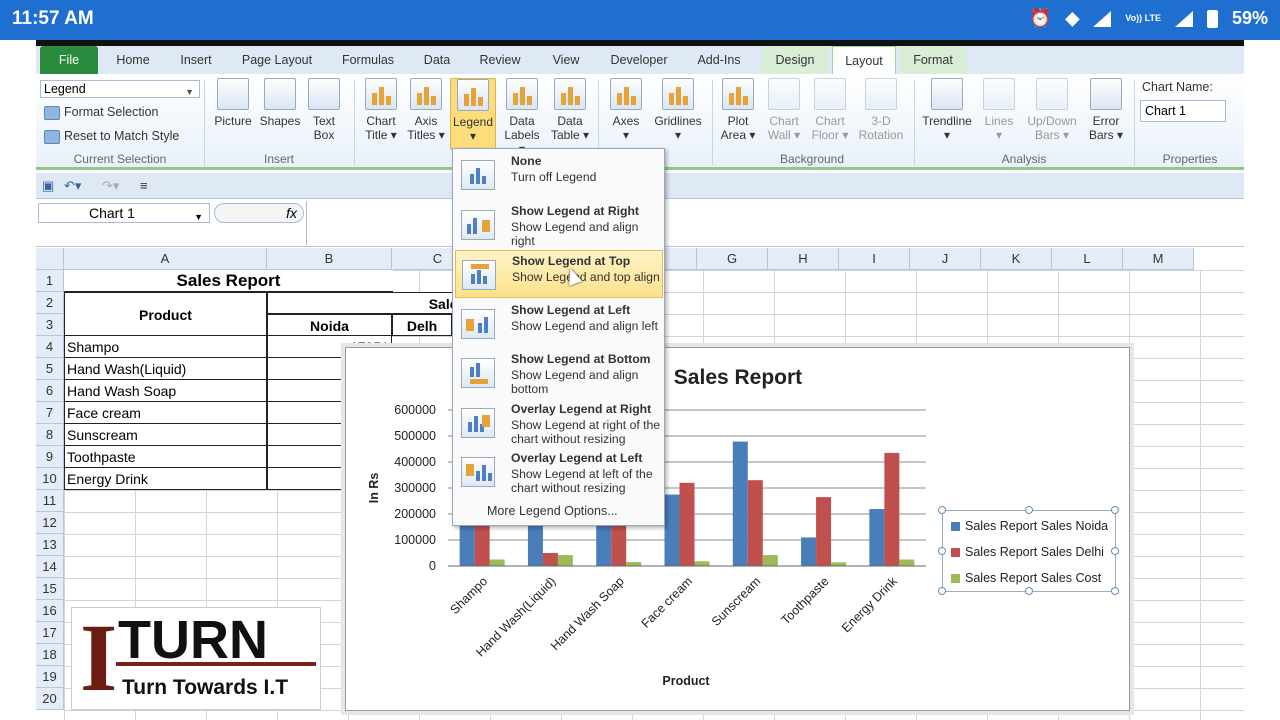 The image size is (1280, 720). I want to click on row-header: 8, so click(50, 435).